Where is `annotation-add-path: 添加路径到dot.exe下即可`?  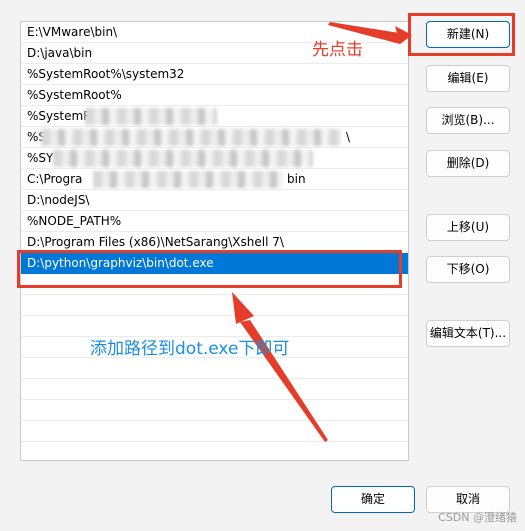 annotation-add-path: 添加路径到dot.exe下即可 is located at coordinates (190, 349).